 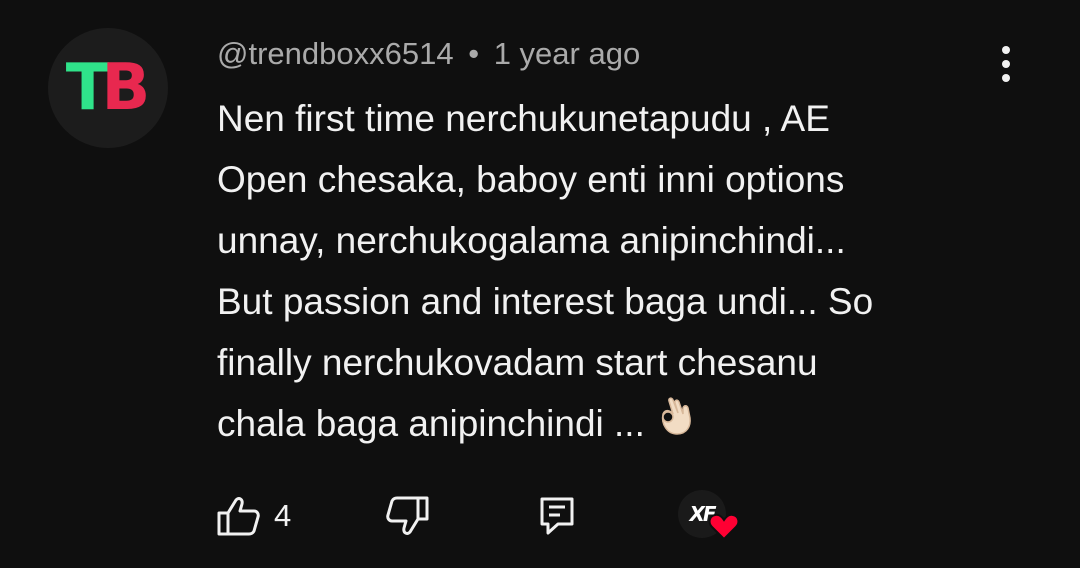 What do you see at coordinates (238, 516) in the screenshot?
I see `thumbs-up-icon` at bounding box center [238, 516].